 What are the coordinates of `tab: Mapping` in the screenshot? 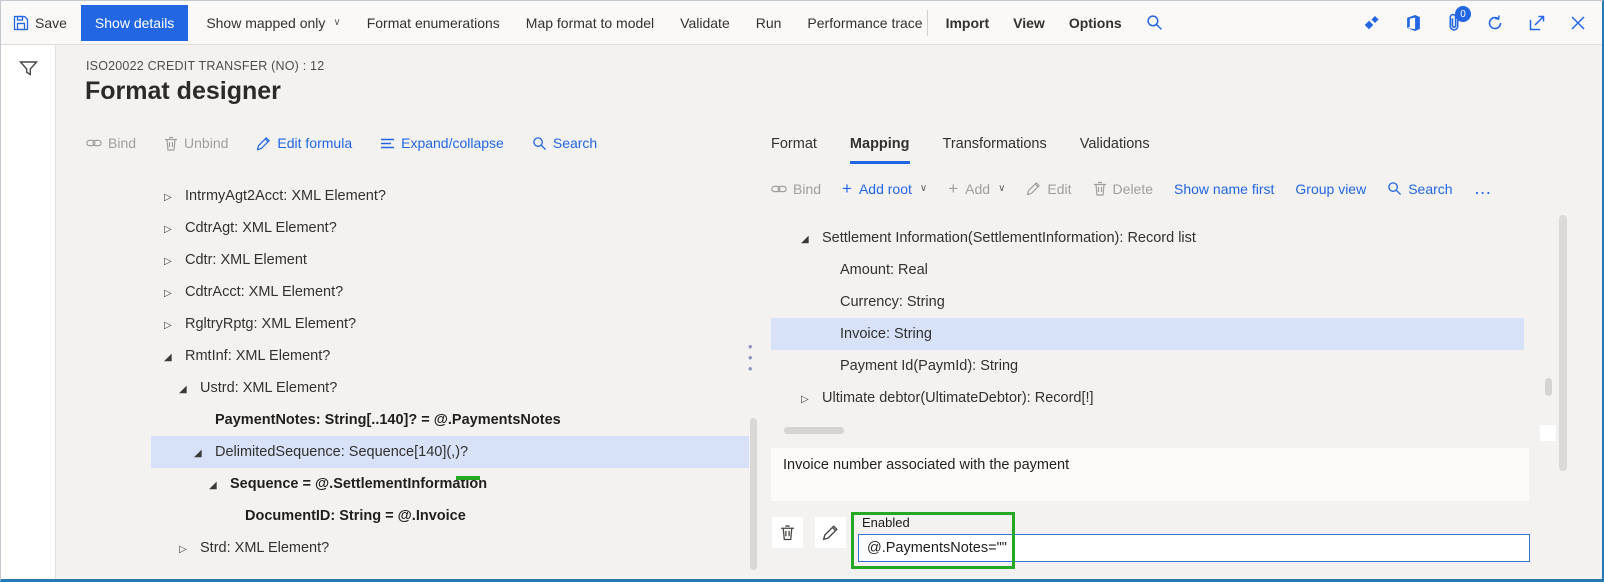 It's located at (879, 150).